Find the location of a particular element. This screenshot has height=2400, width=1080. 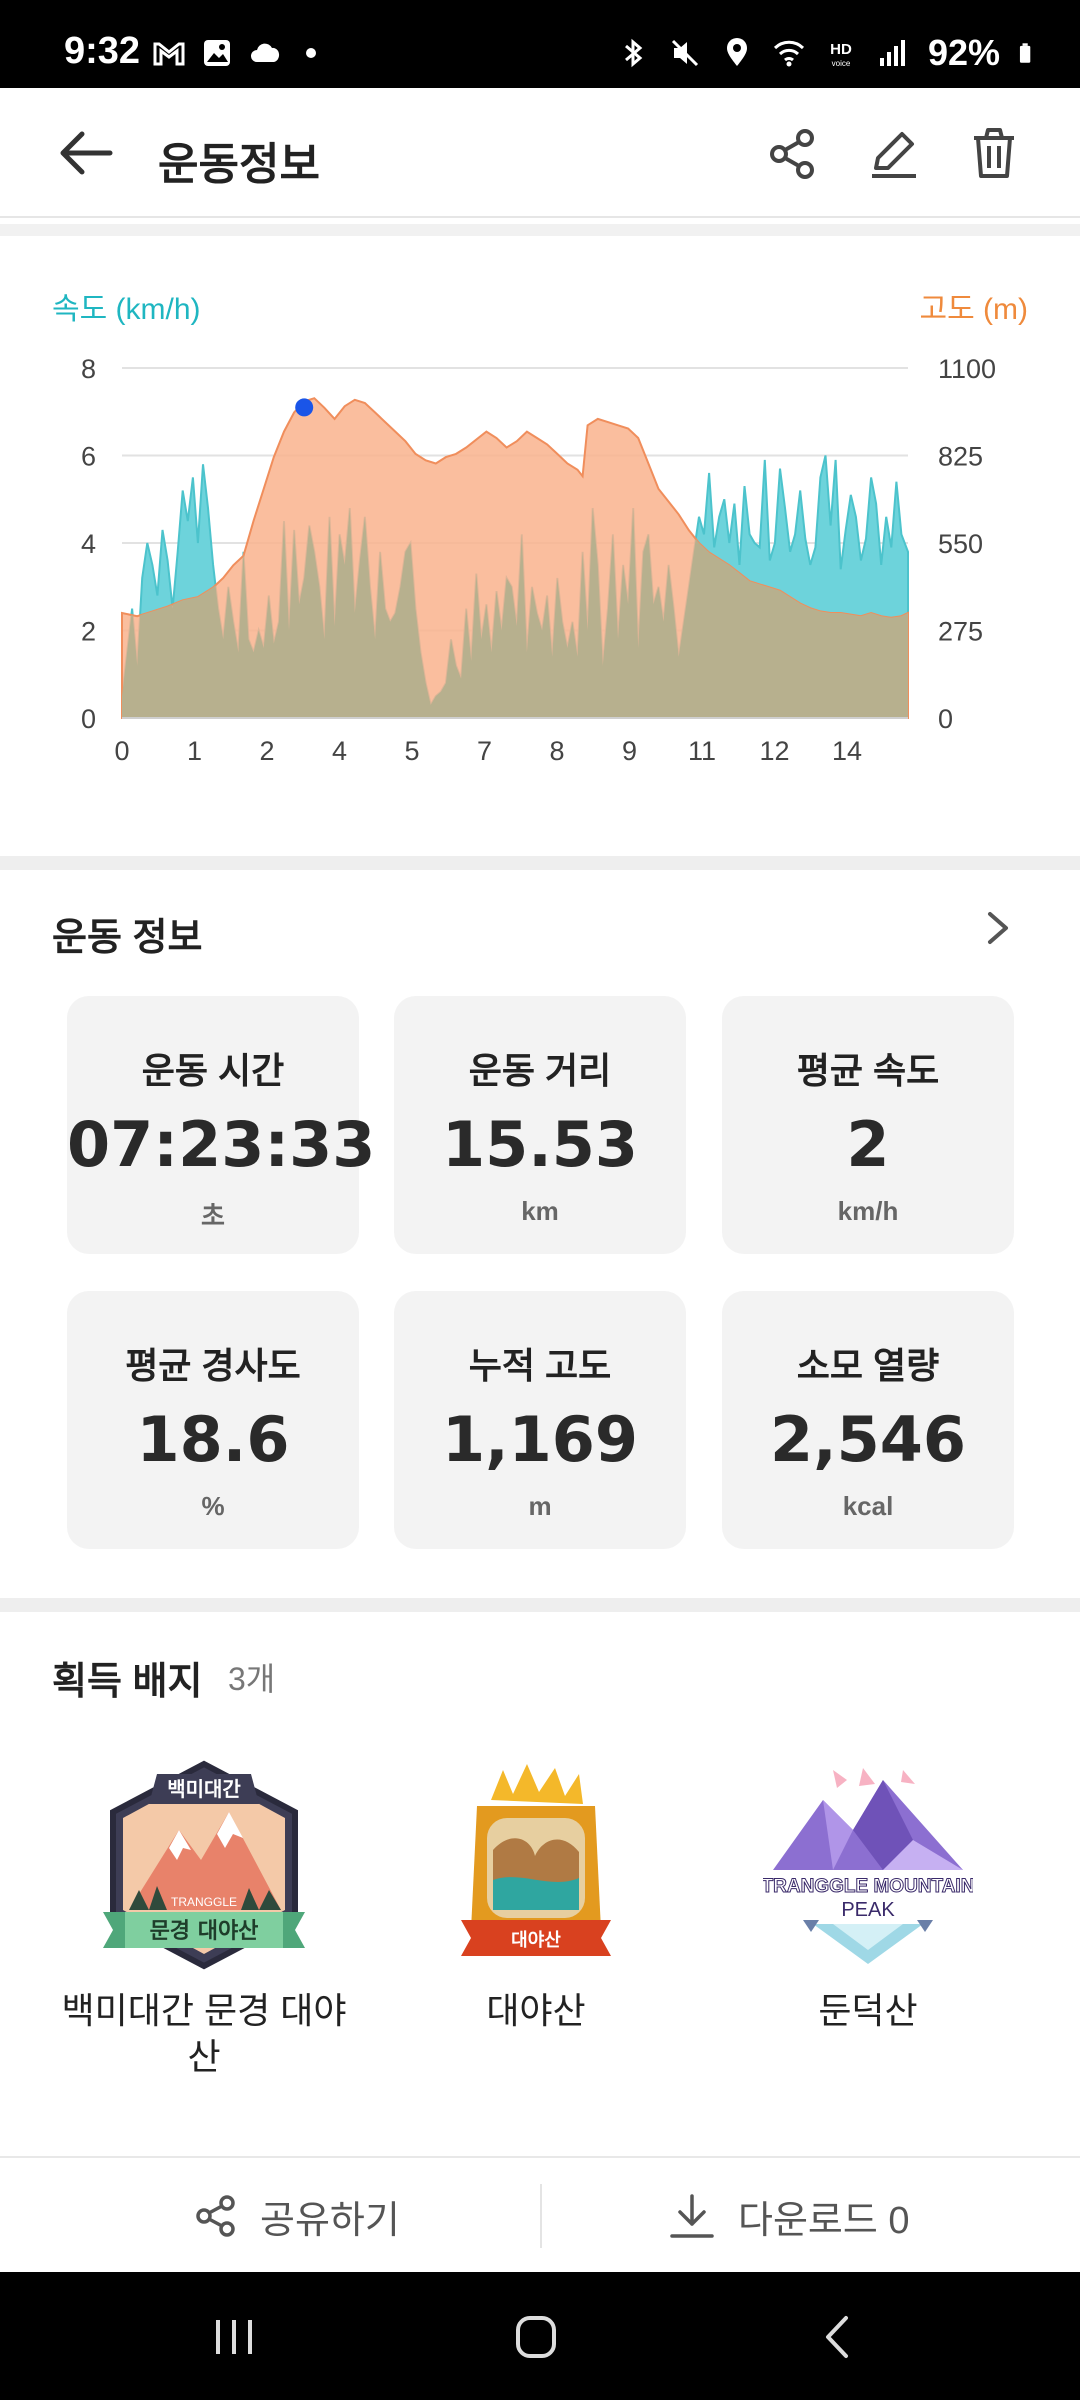

signal-icon is located at coordinates (892, 53).